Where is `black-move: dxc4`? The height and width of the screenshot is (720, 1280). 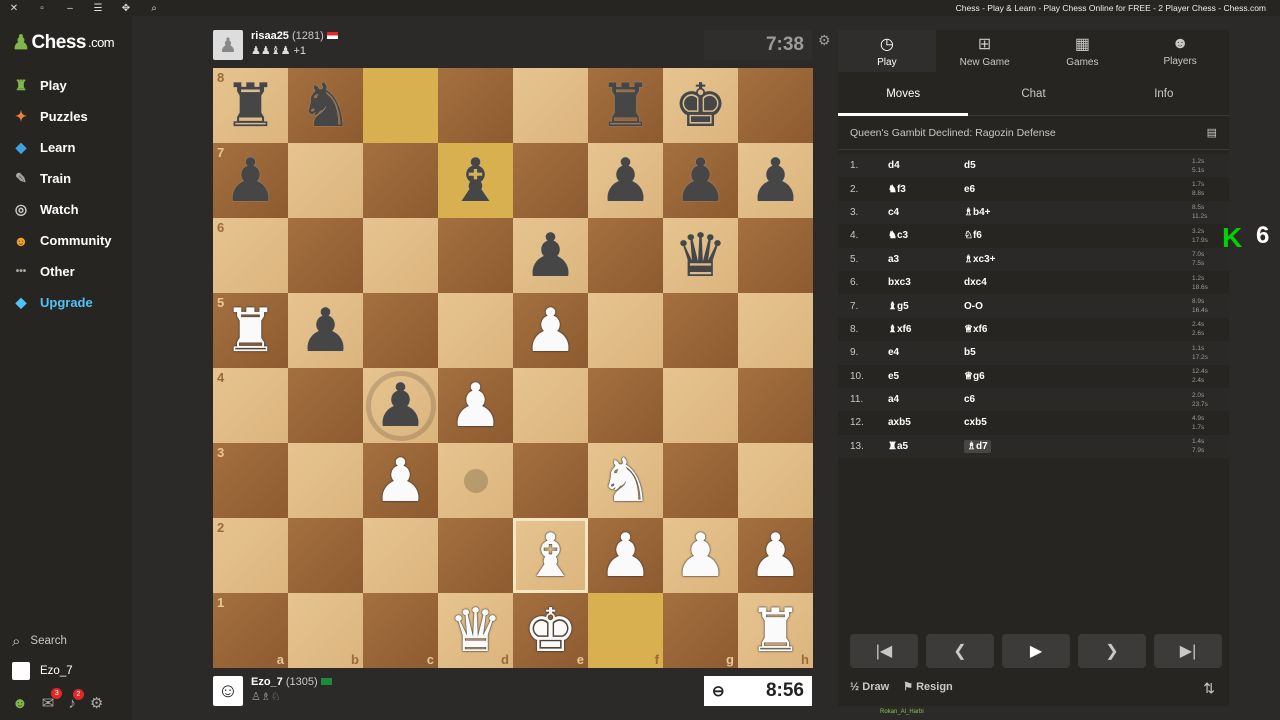 black-move: dxc4 is located at coordinates (975, 282).